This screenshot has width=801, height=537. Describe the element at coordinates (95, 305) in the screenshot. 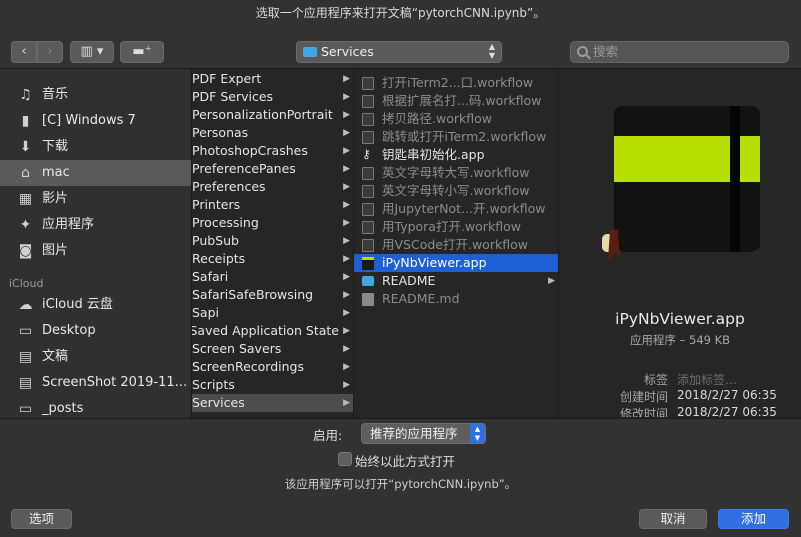

I see `sidebar-item: ☁ iCloud 云盘` at that location.